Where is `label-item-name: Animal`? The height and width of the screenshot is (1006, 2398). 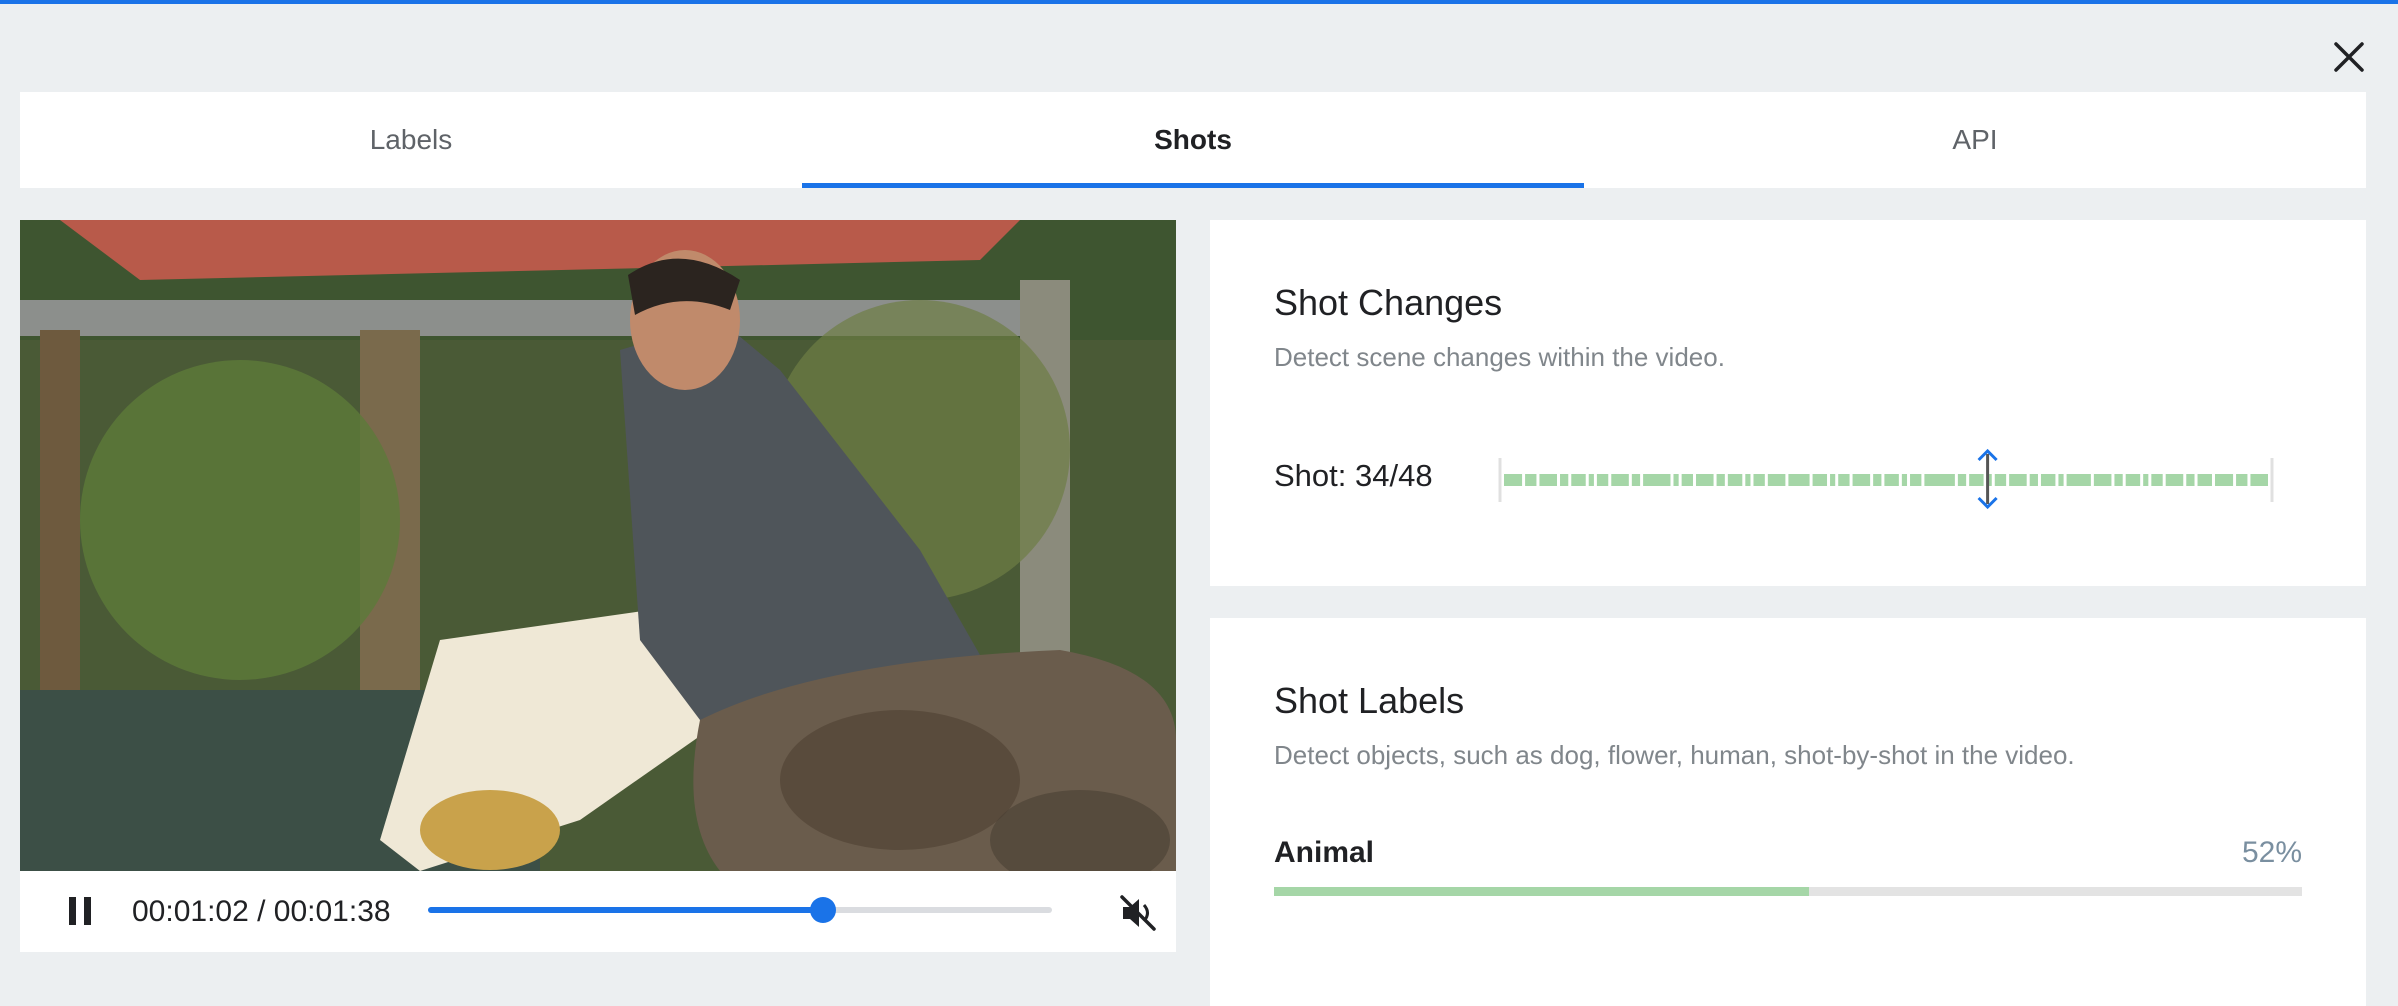 label-item-name: Animal is located at coordinates (1324, 852).